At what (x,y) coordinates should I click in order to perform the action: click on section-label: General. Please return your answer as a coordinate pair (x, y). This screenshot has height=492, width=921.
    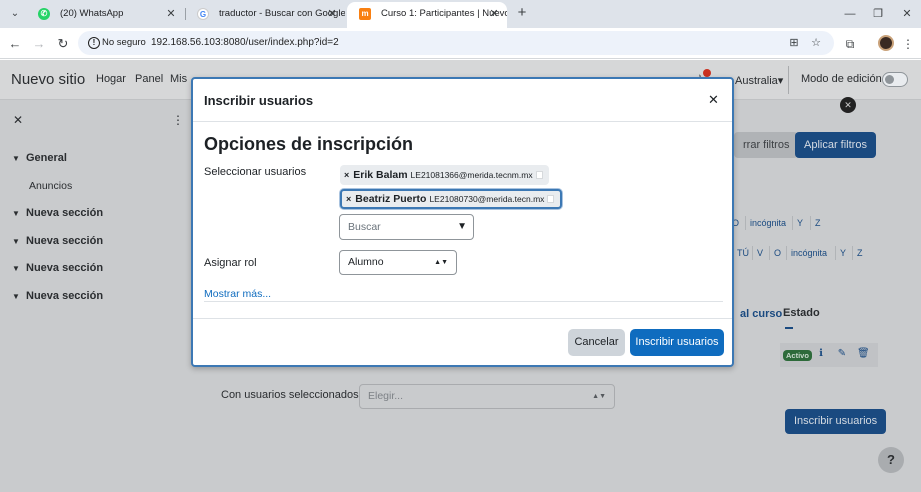
    Looking at the image, I should click on (46, 158).